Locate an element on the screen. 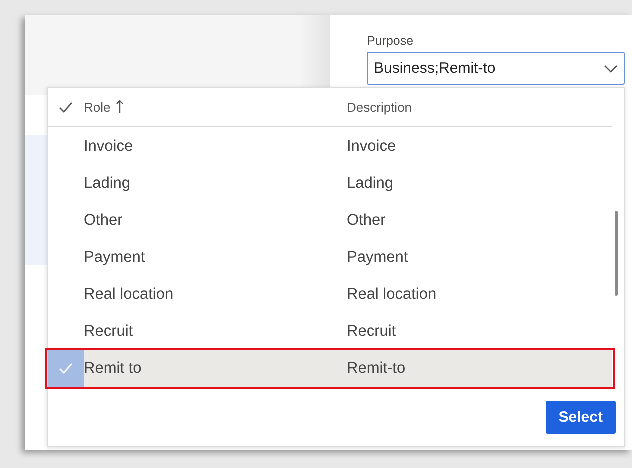 This screenshot has height=468, width=632. column-header: Description is located at coordinates (379, 107).